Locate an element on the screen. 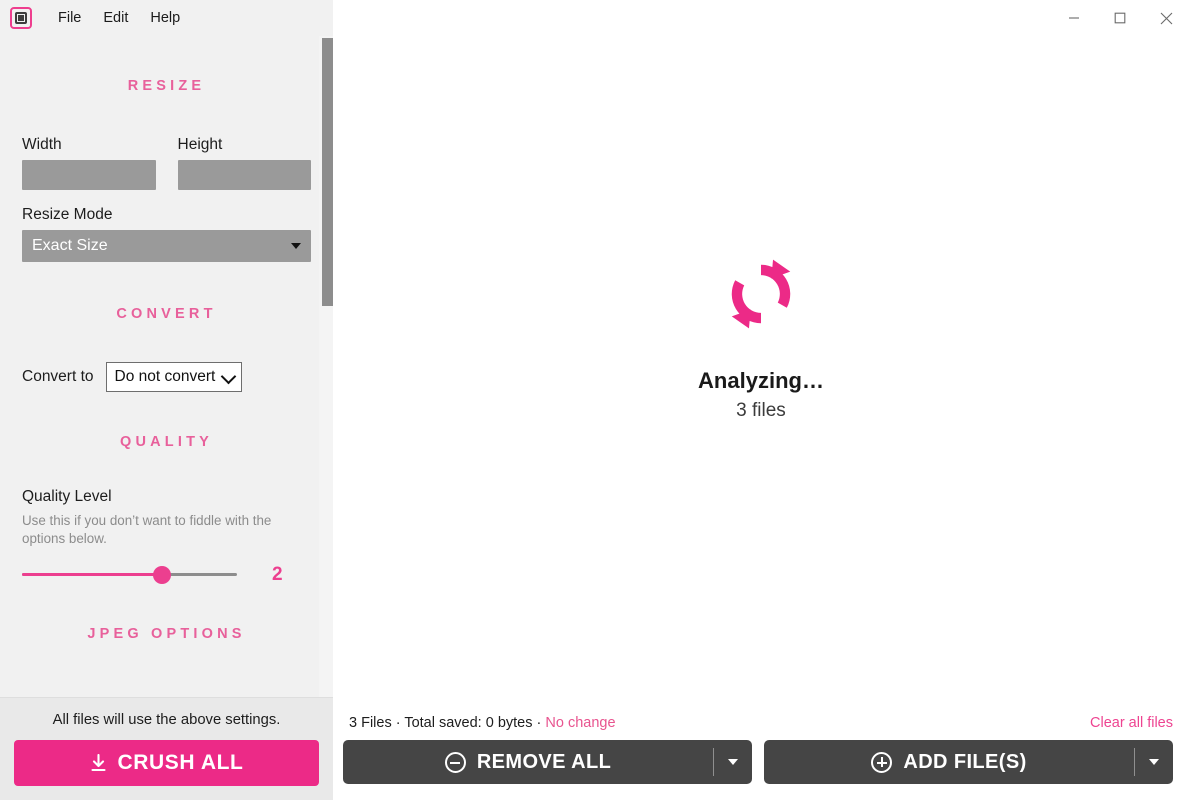  maximize-icon is located at coordinates (1120, 18).